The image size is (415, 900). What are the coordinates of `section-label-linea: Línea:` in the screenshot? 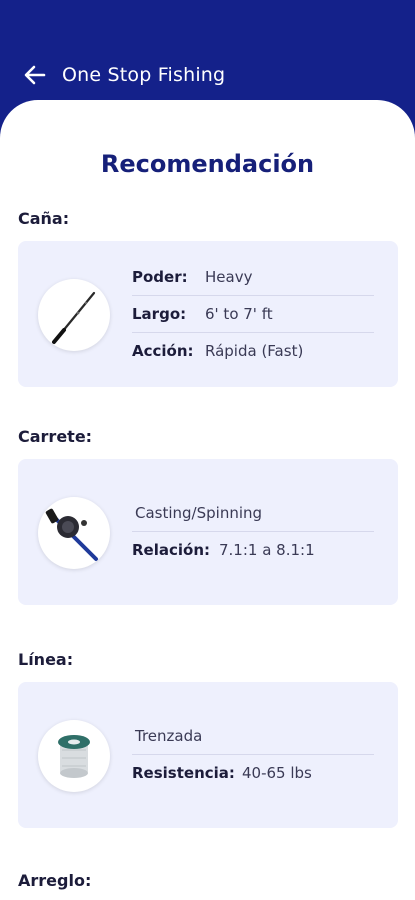 It's located at (46, 659).